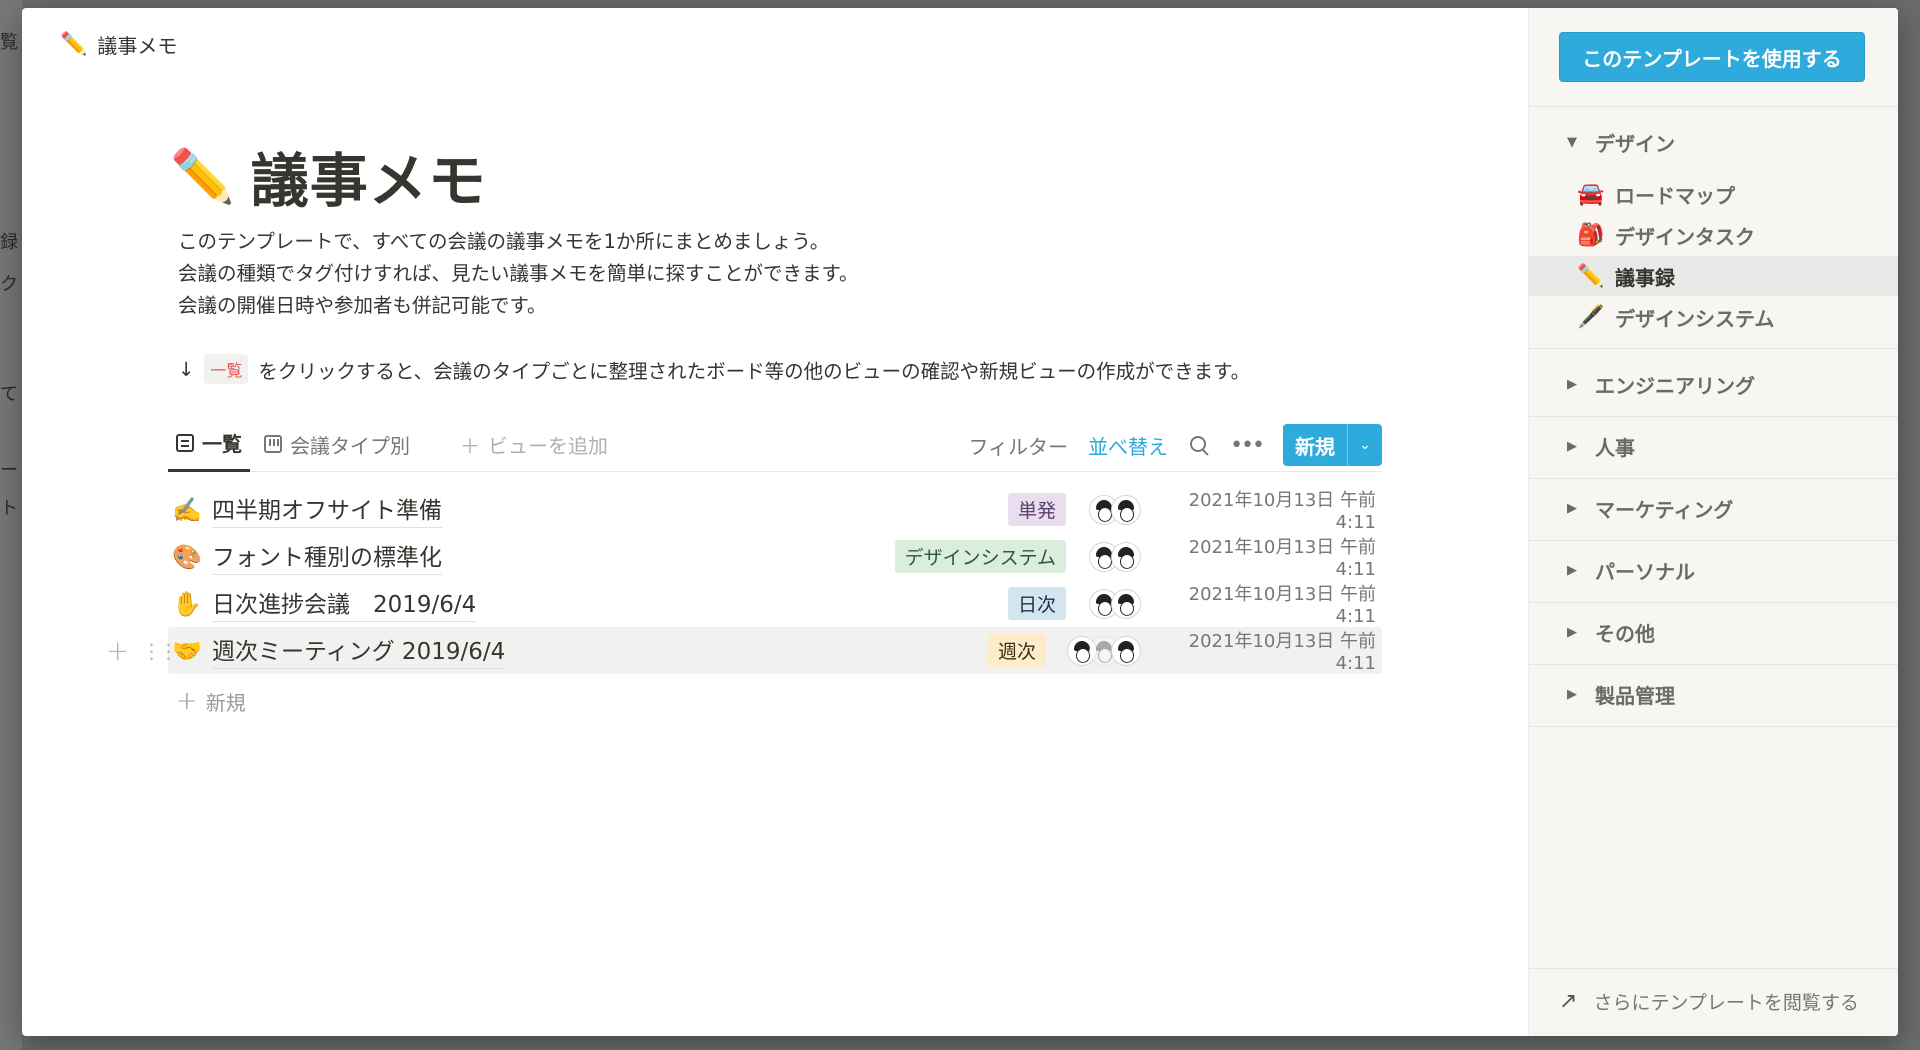  I want to click on background-text: ト, so click(9, 508).